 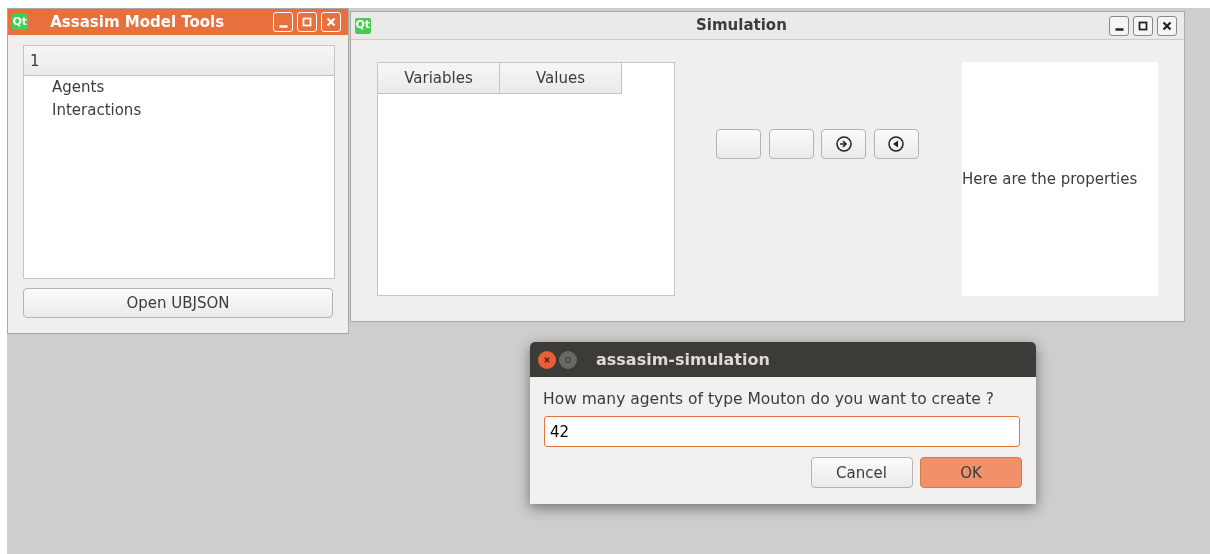 What do you see at coordinates (179, 110) in the screenshot?
I see `tree-item: Interactions` at bounding box center [179, 110].